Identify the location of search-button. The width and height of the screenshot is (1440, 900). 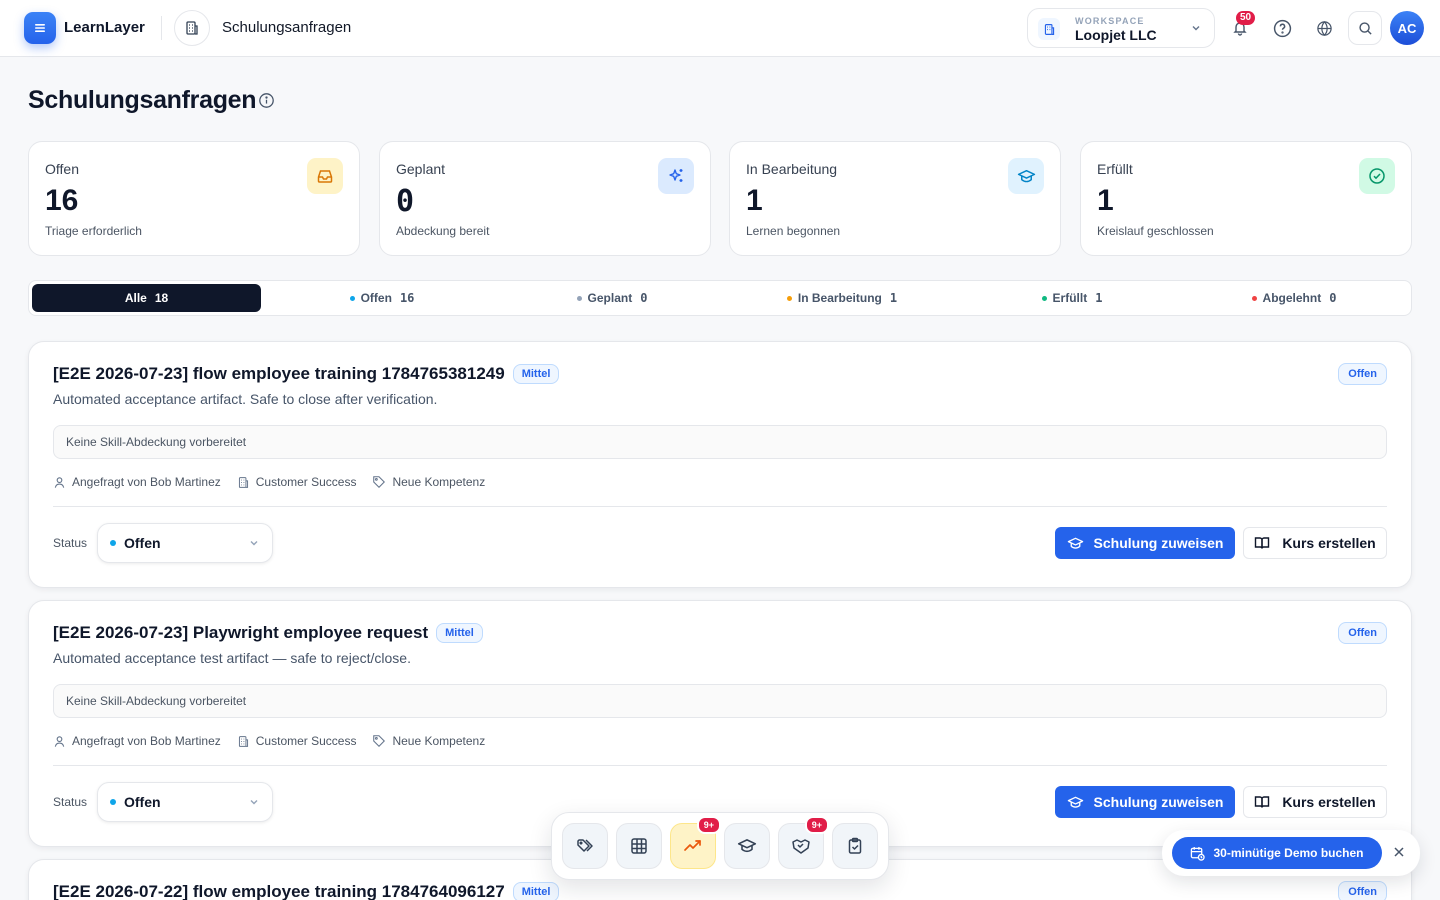
(1365, 28).